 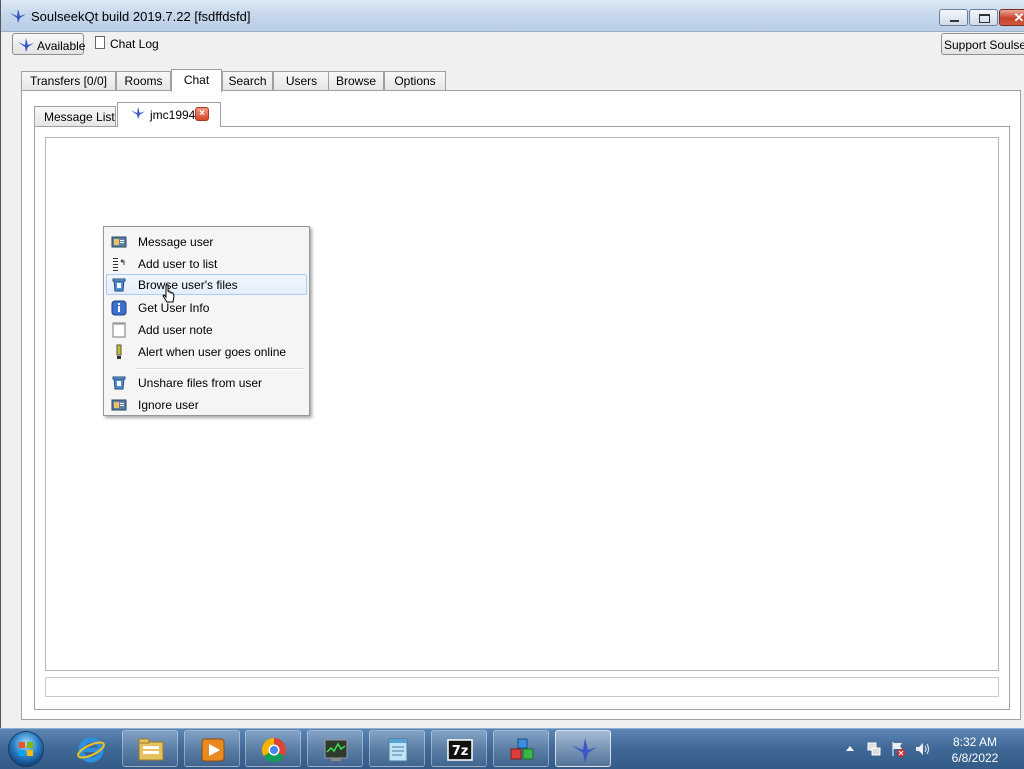 I want to click on taskbar: 7z 8:32 AM 6/8/2022, so click(x=512, y=748).